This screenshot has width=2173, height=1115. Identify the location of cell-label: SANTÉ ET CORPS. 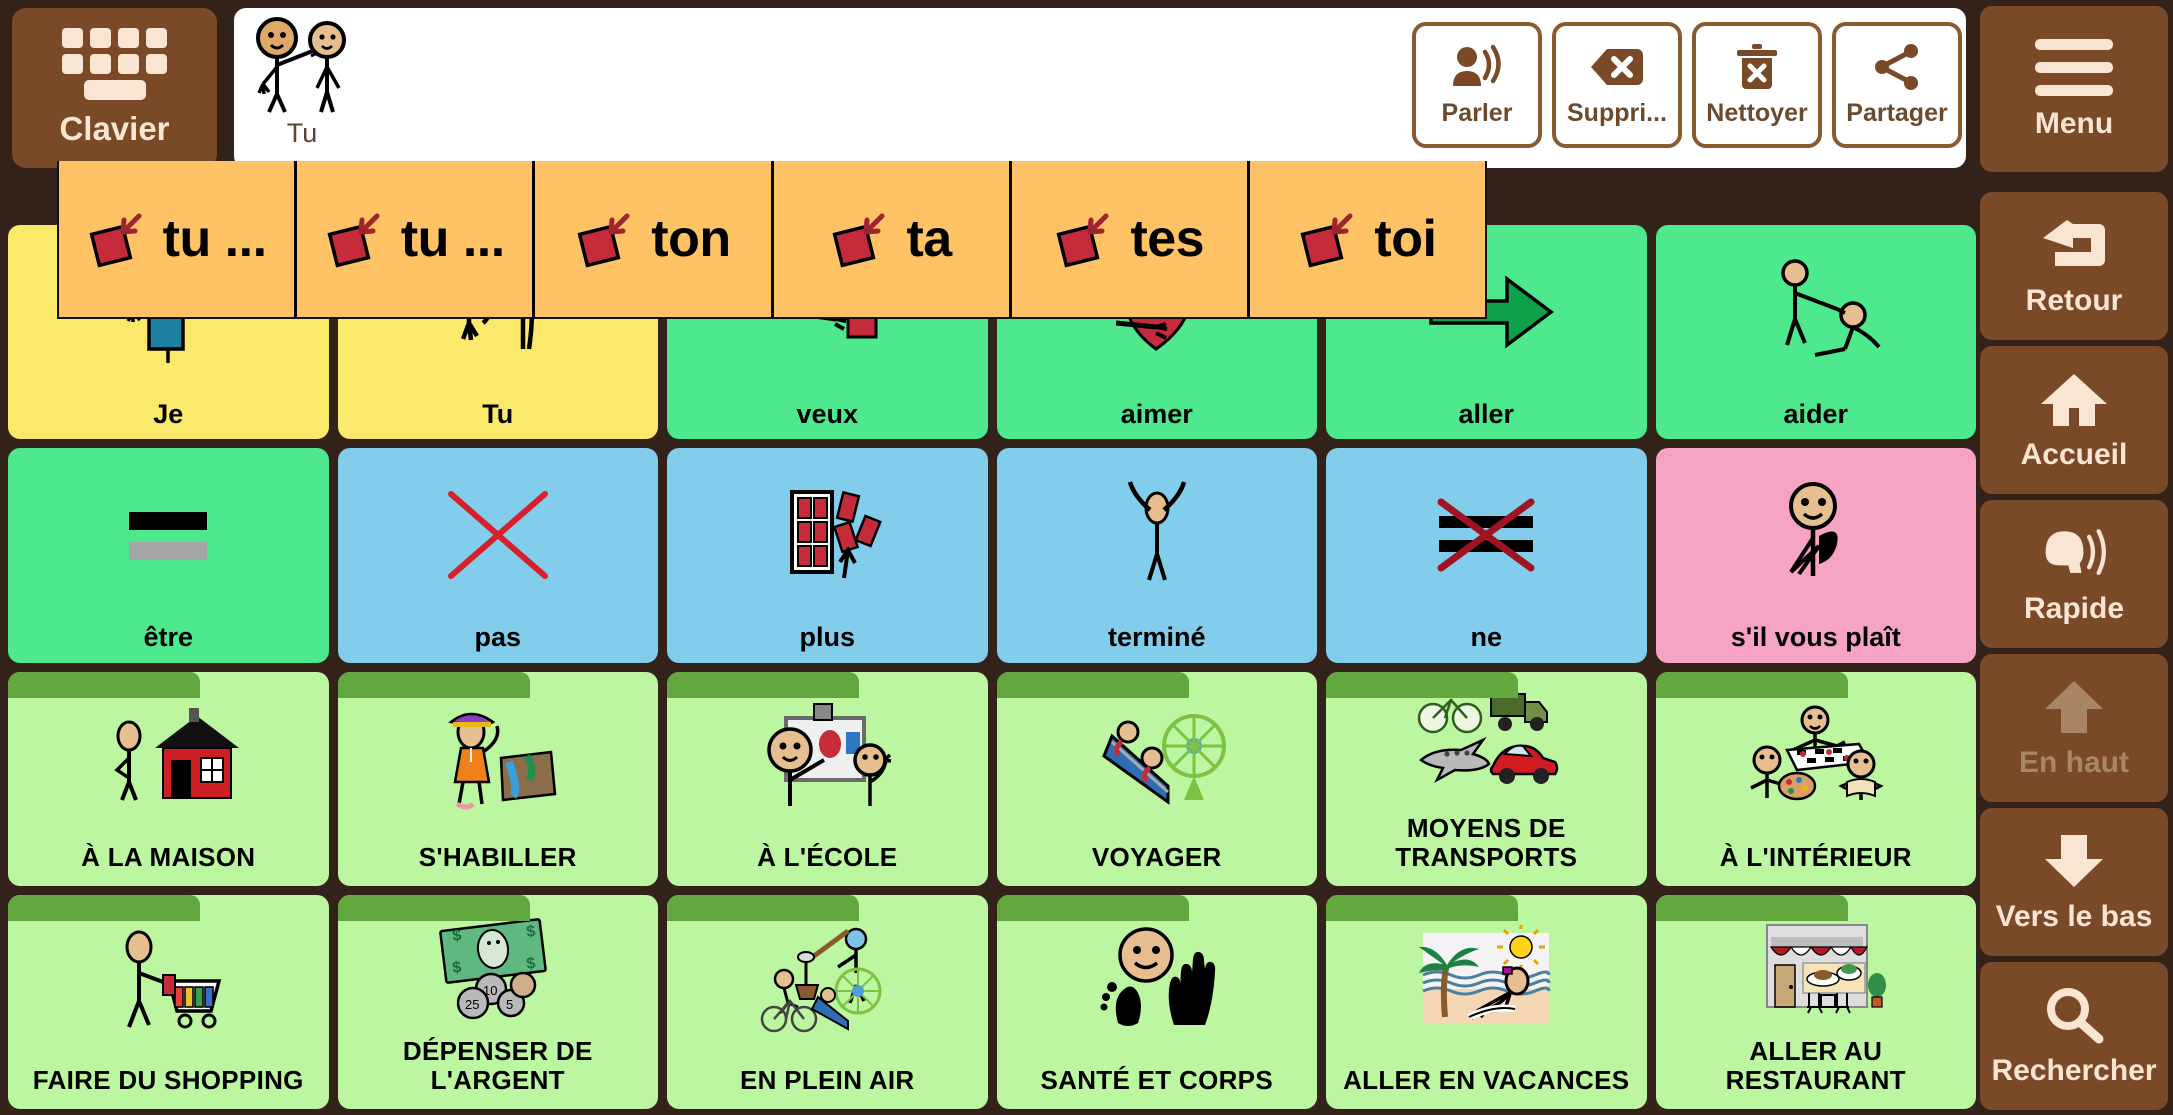
(1156, 1079).